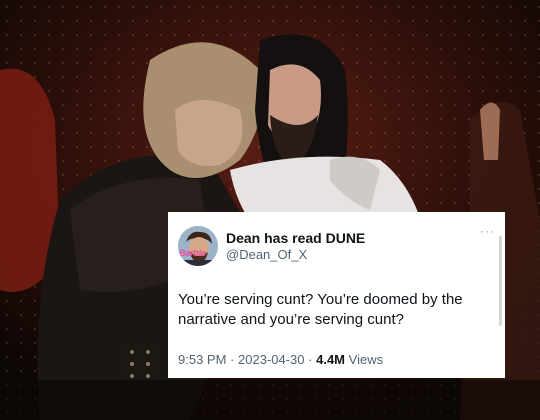 This screenshot has width=540, height=420. I want to click on tweet-header: Barbie Dean has read DUNE @Dean_Of_X, so click(334, 246).